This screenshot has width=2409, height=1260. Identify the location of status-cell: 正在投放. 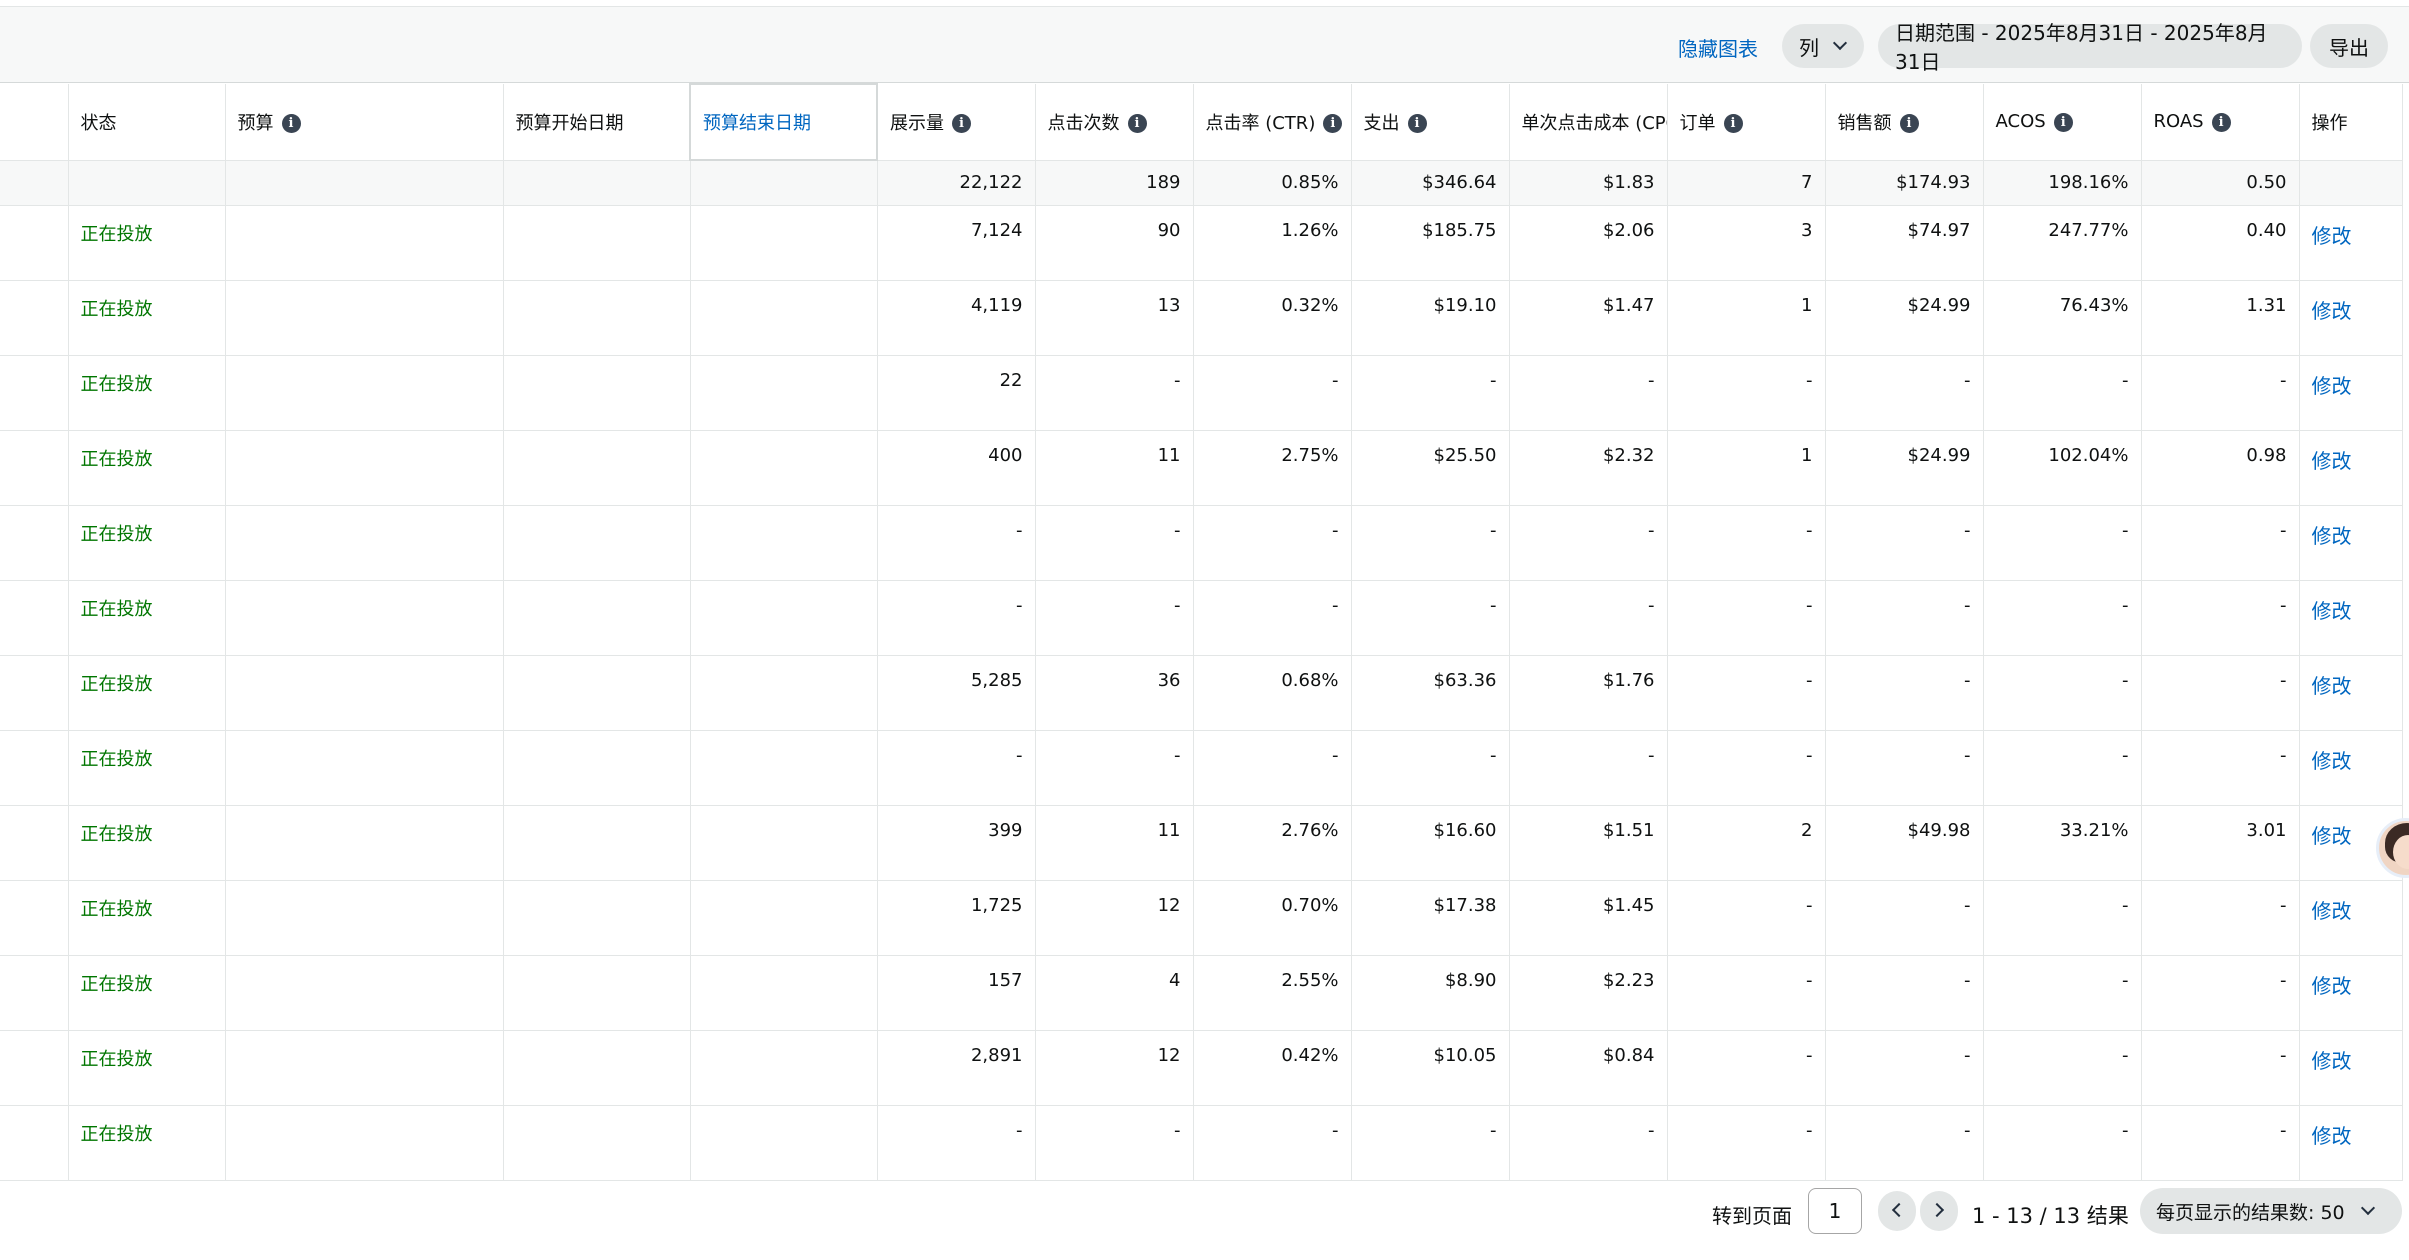
(147, 618).